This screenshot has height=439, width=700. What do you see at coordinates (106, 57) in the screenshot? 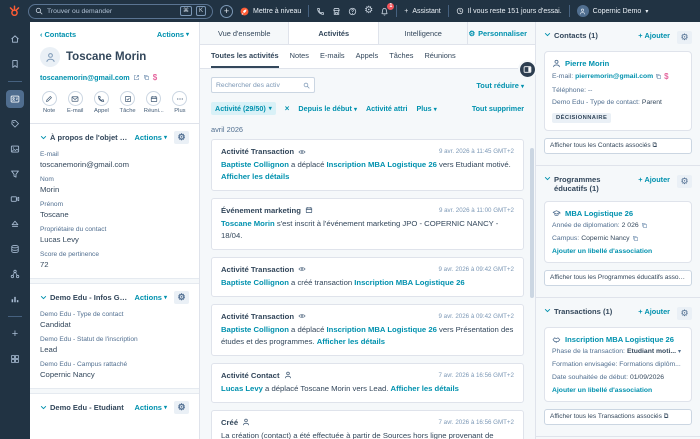
I see `contact-name: Toscane Morin` at bounding box center [106, 57].